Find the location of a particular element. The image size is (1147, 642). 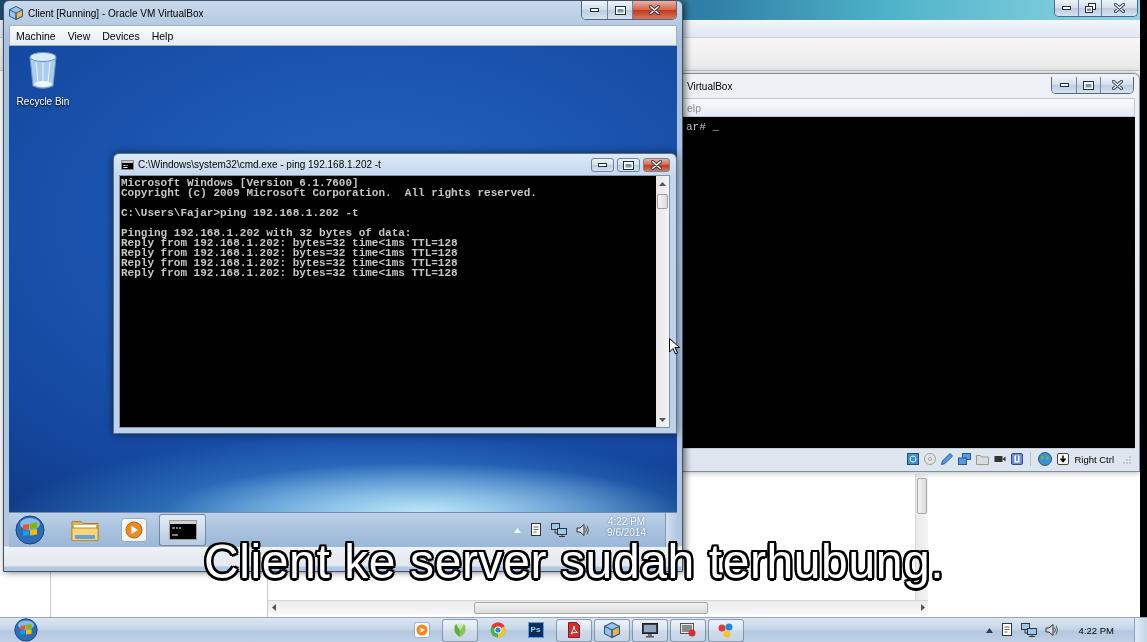

mouse-pointer-icon is located at coordinates (674, 346).